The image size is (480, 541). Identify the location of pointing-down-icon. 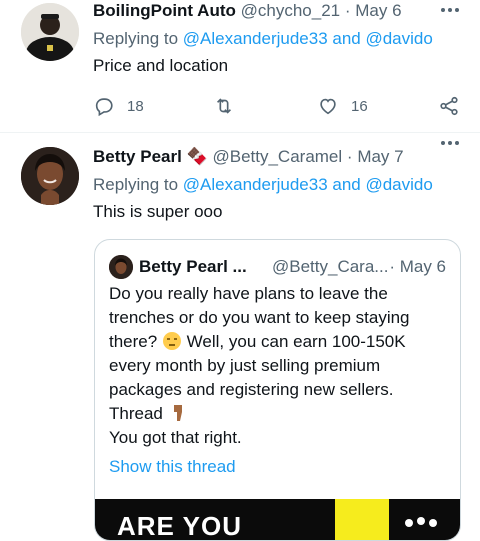
(177, 413).